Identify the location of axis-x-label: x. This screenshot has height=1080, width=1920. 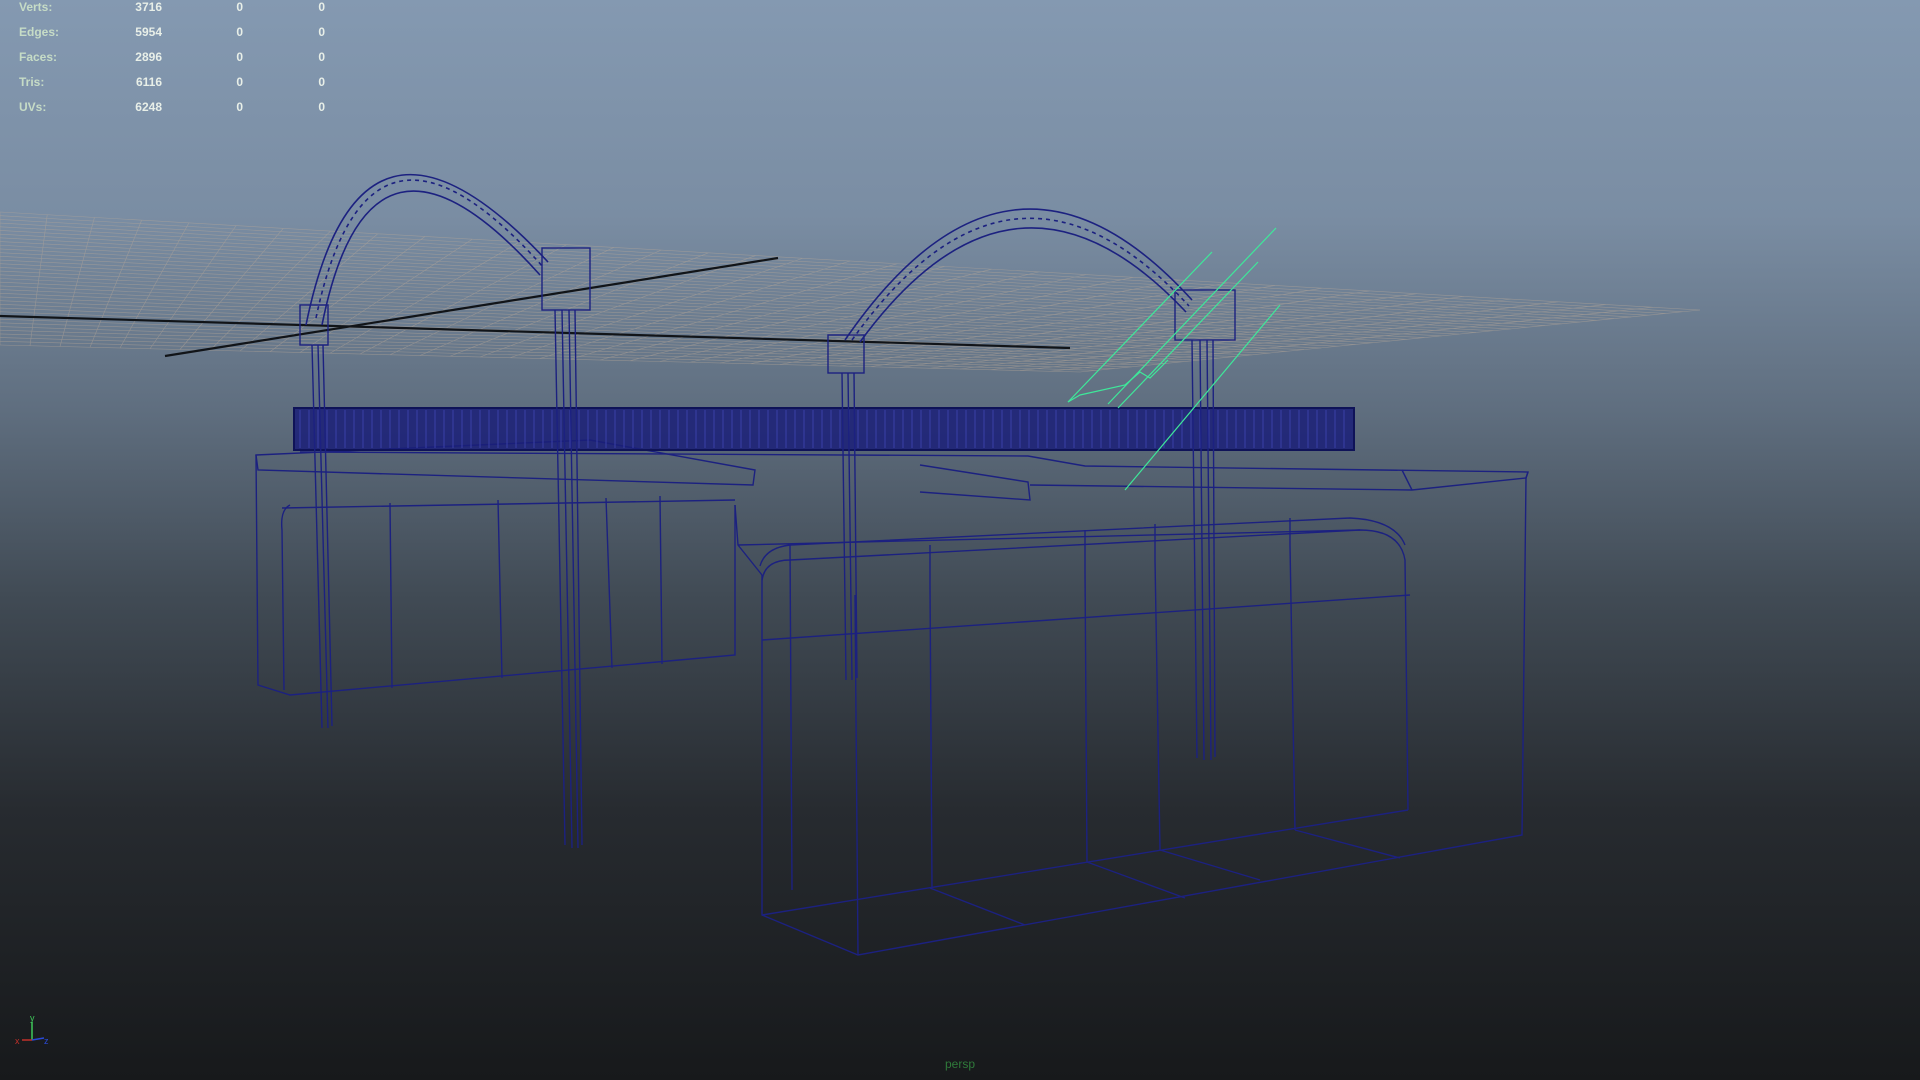
(17, 1041).